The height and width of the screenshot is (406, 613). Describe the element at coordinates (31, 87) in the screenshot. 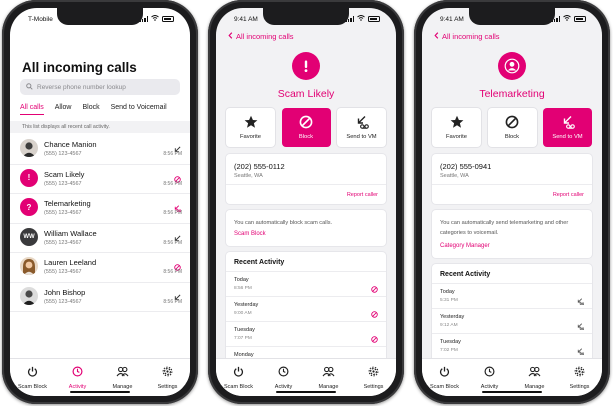

I see `search-icon` at that location.